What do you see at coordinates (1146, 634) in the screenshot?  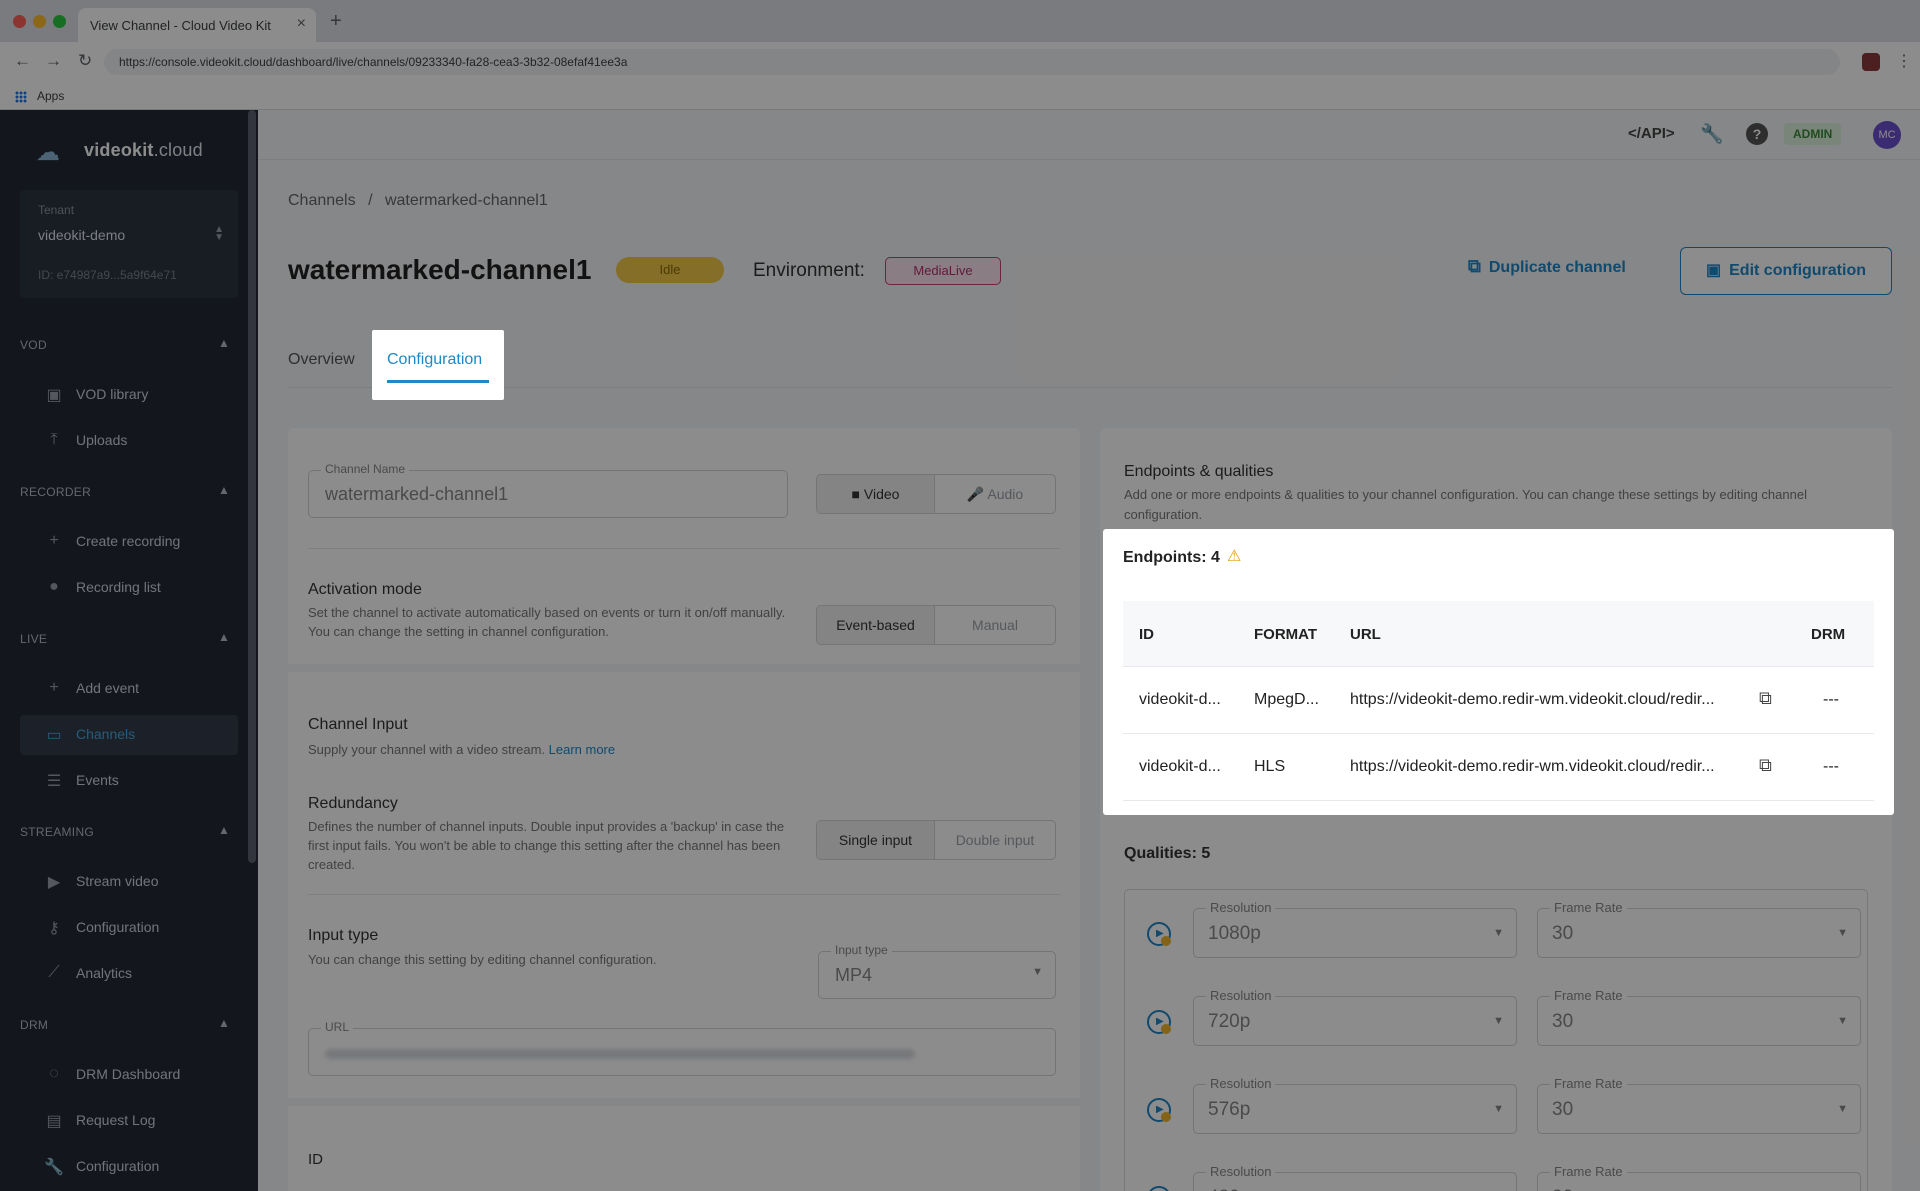 I see `column-header-id: ID` at bounding box center [1146, 634].